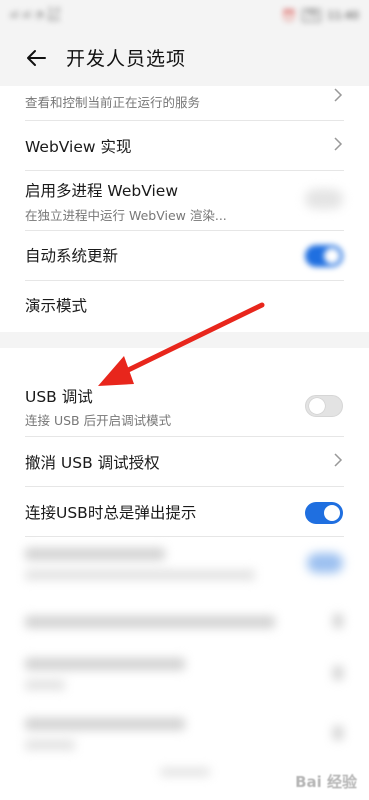 This screenshot has height=800, width=369. I want to click on watermark: Bai 经验, so click(326, 782).